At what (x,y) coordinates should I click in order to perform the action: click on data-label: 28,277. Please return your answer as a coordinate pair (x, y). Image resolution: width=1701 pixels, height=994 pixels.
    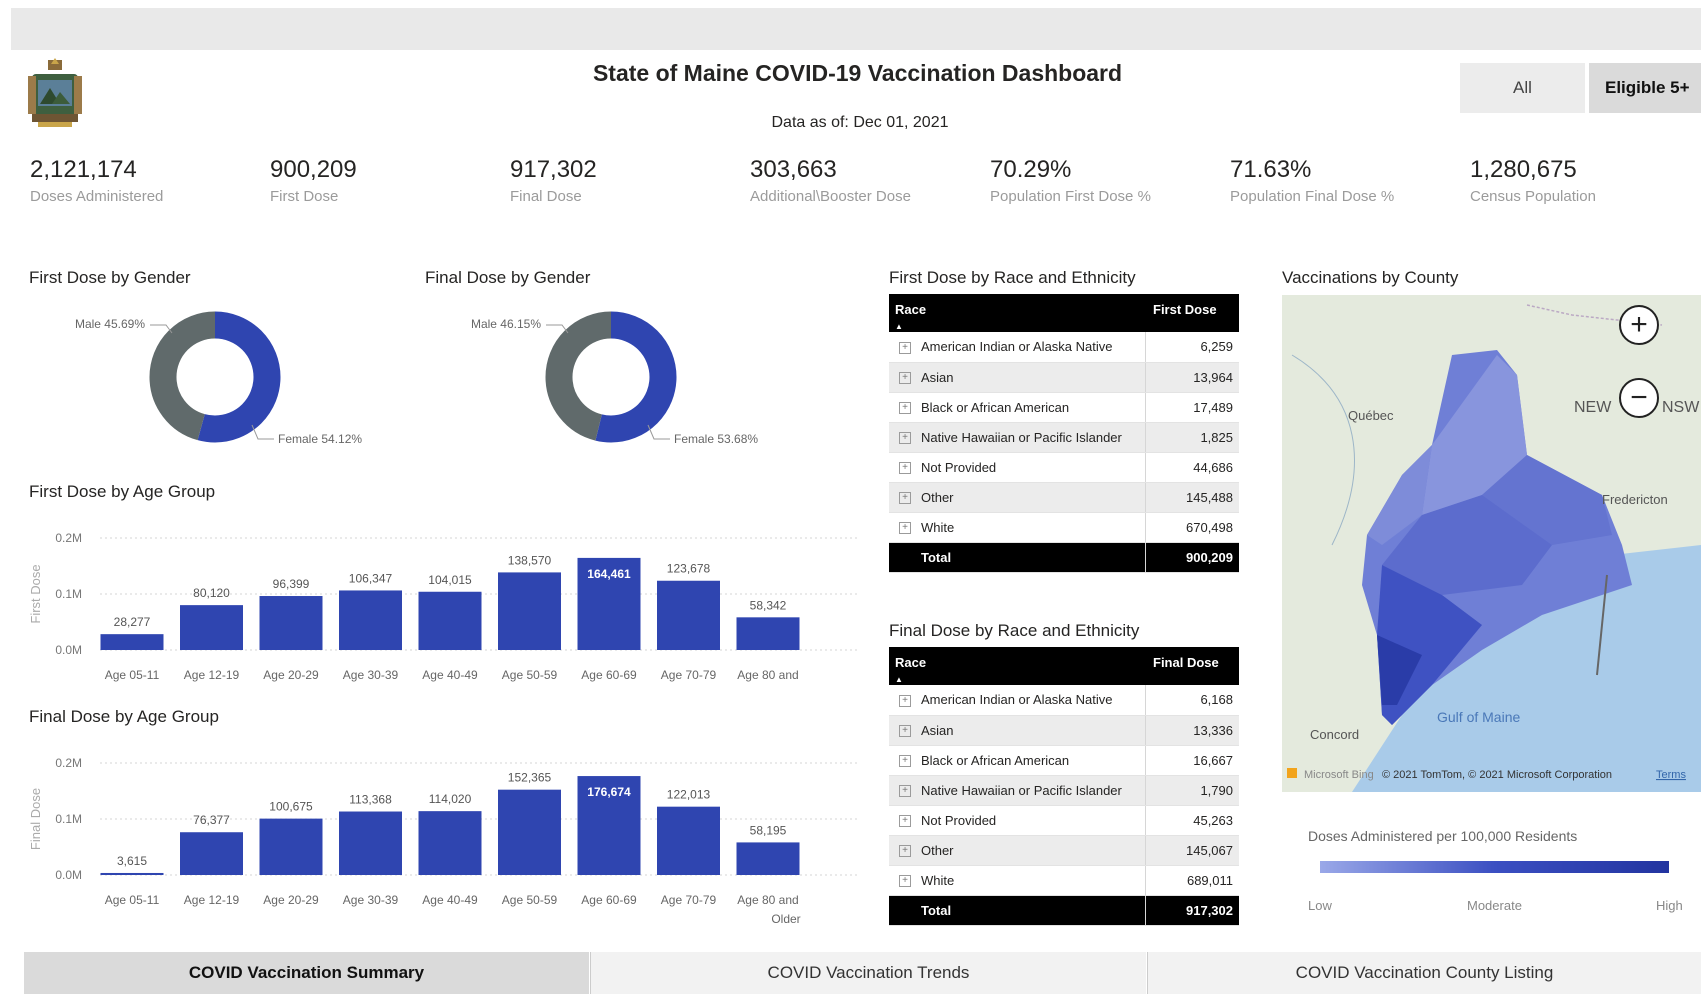
    Looking at the image, I should click on (132, 622).